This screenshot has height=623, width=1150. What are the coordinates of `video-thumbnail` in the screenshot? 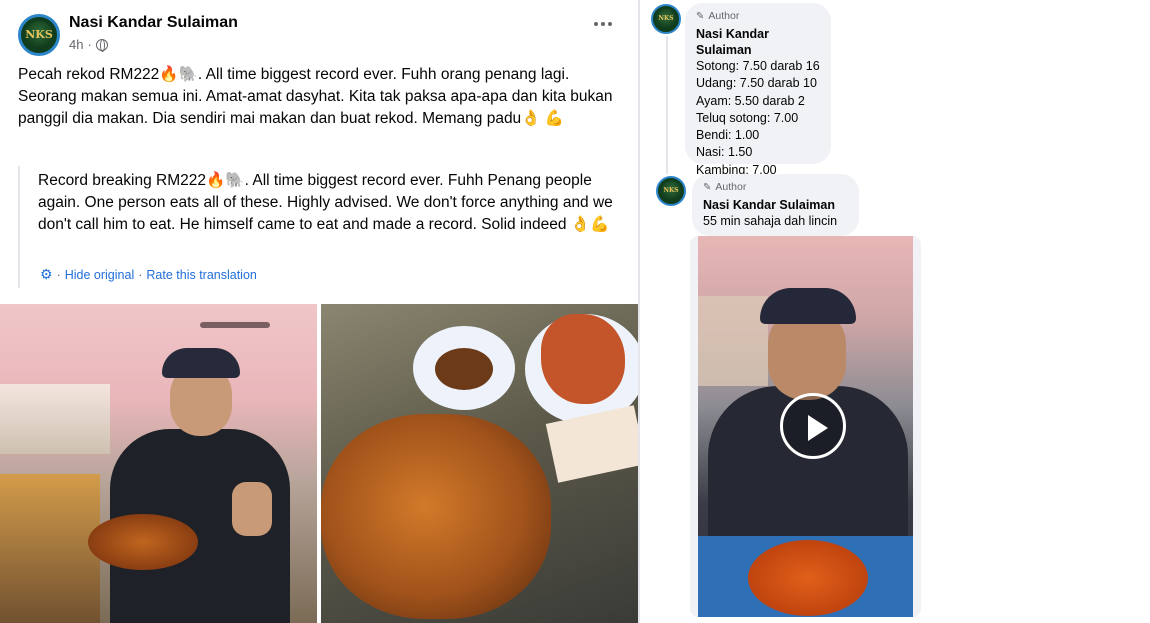 It's located at (805, 426).